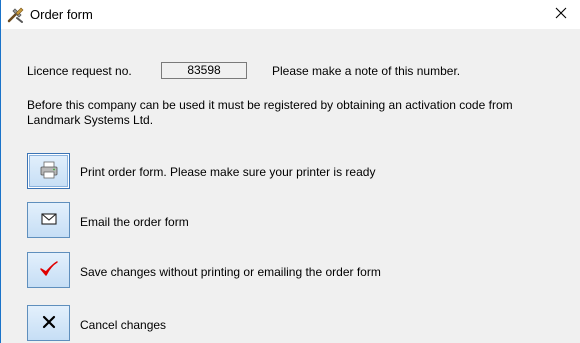 The height and width of the screenshot is (343, 580). I want to click on tools-icon, so click(16, 15).